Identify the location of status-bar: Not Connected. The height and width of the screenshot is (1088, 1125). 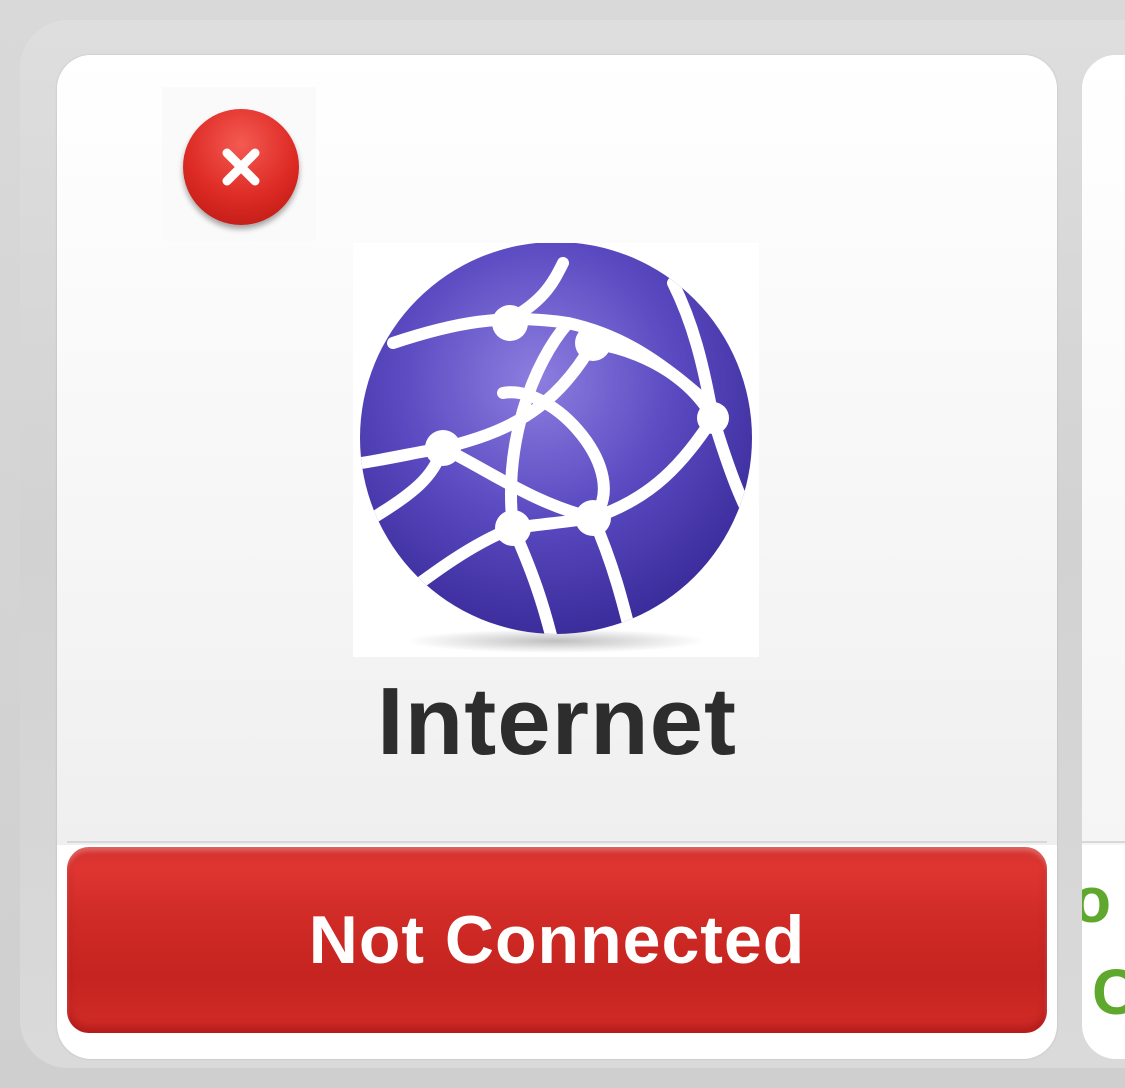
(557, 940).